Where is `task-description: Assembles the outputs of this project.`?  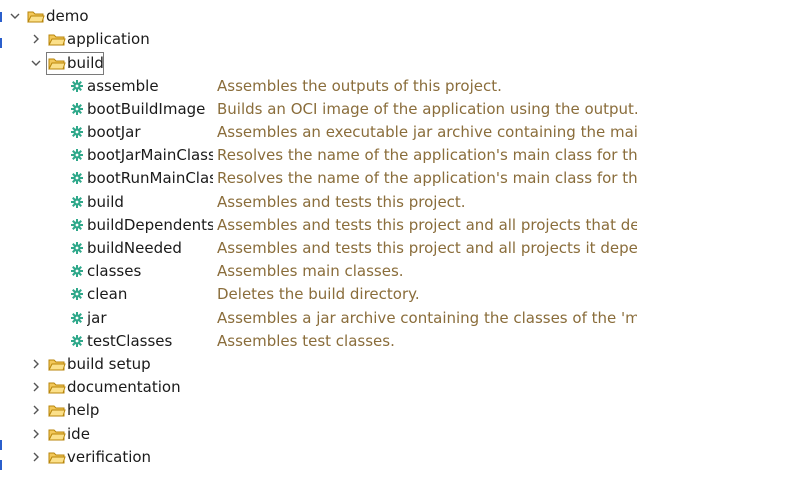 task-description: Assembles the outputs of this project. is located at coordinates (359, 85).